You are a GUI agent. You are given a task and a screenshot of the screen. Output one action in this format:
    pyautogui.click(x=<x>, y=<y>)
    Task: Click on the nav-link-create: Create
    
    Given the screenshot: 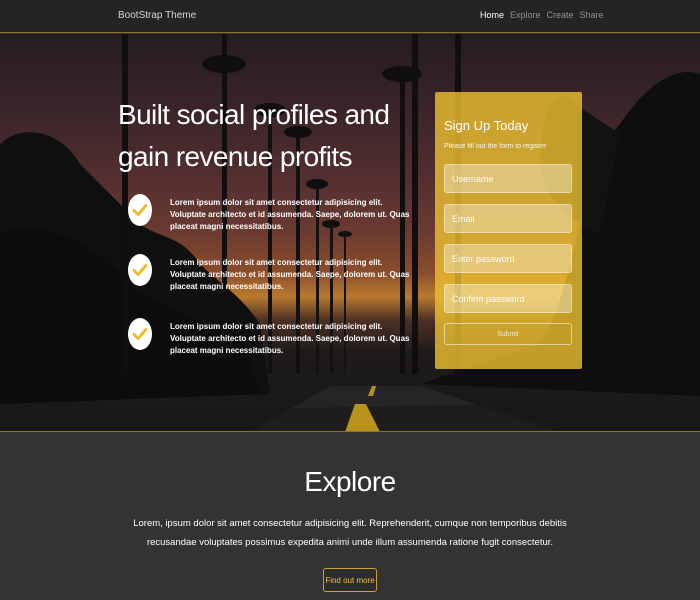 What is the action you would take?
    pyautogui.click(x=560, y=15)
    